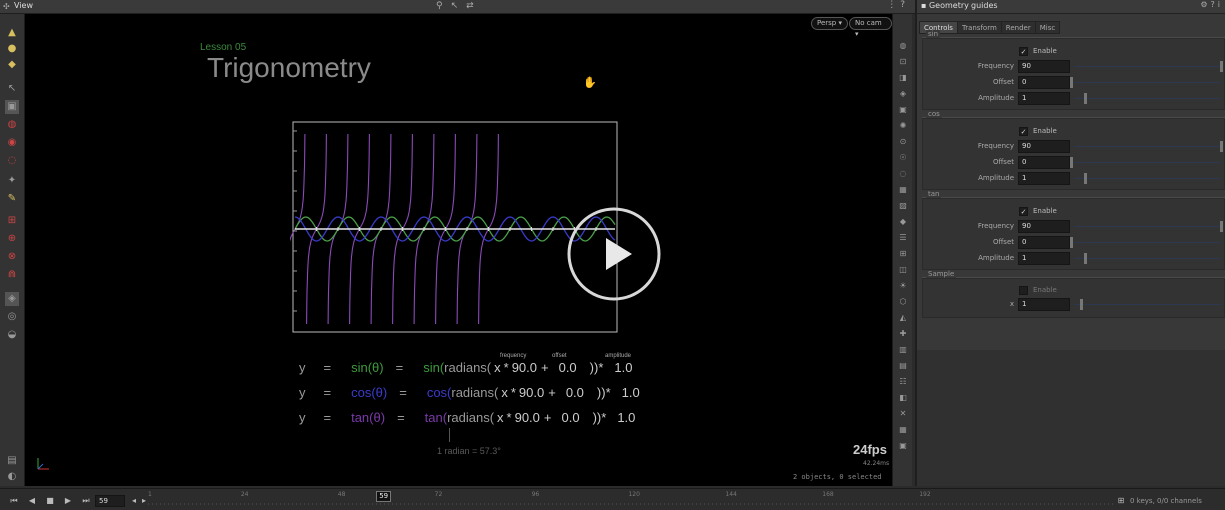 Image resolution: width=1225 pixels, height=510 pixels. I want to click on grid-icon: ▦, so click(903, 190).